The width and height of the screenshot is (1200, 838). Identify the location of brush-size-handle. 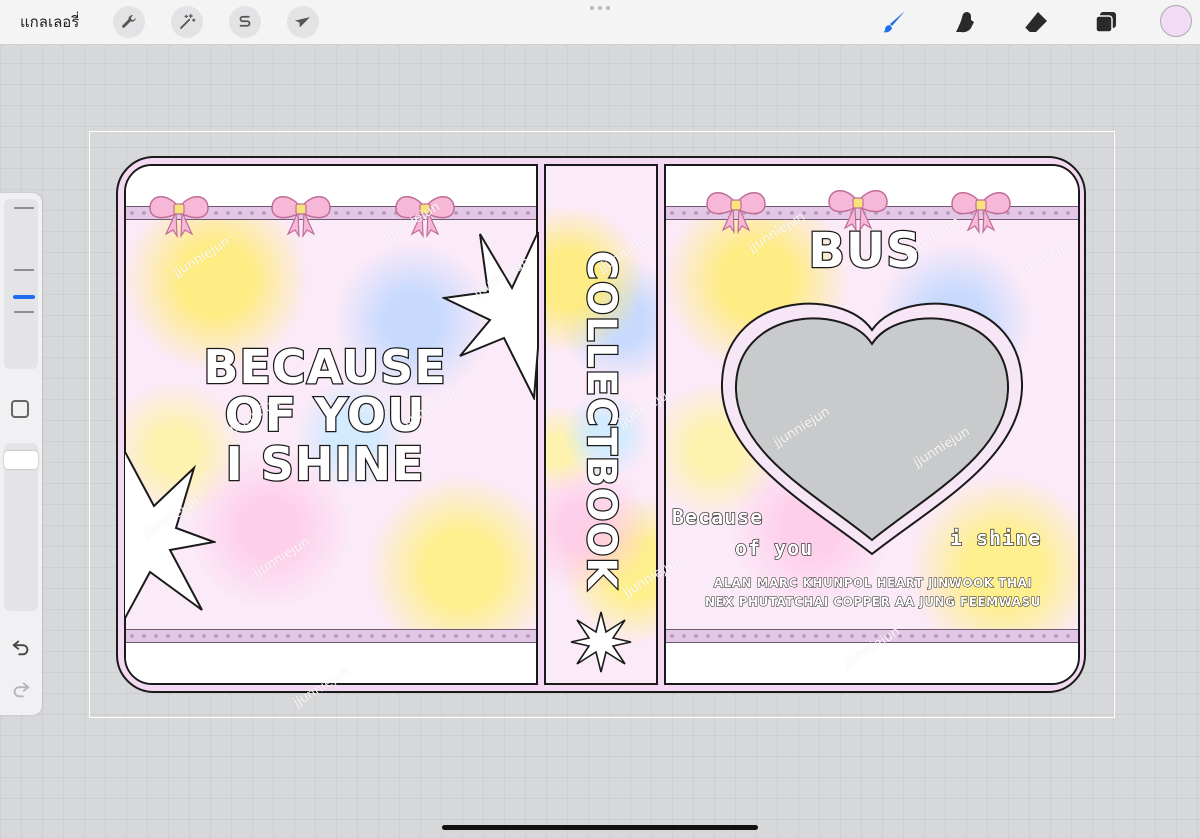
(24, 297).